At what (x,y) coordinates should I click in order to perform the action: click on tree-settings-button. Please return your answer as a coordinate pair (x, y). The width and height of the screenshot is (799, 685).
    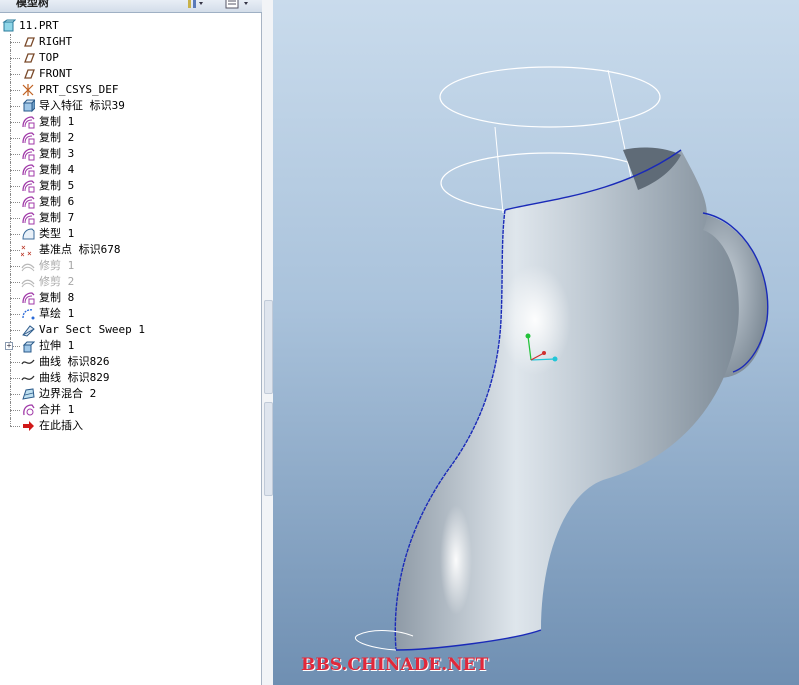
    Looking at the image, I should click on (196, 5).